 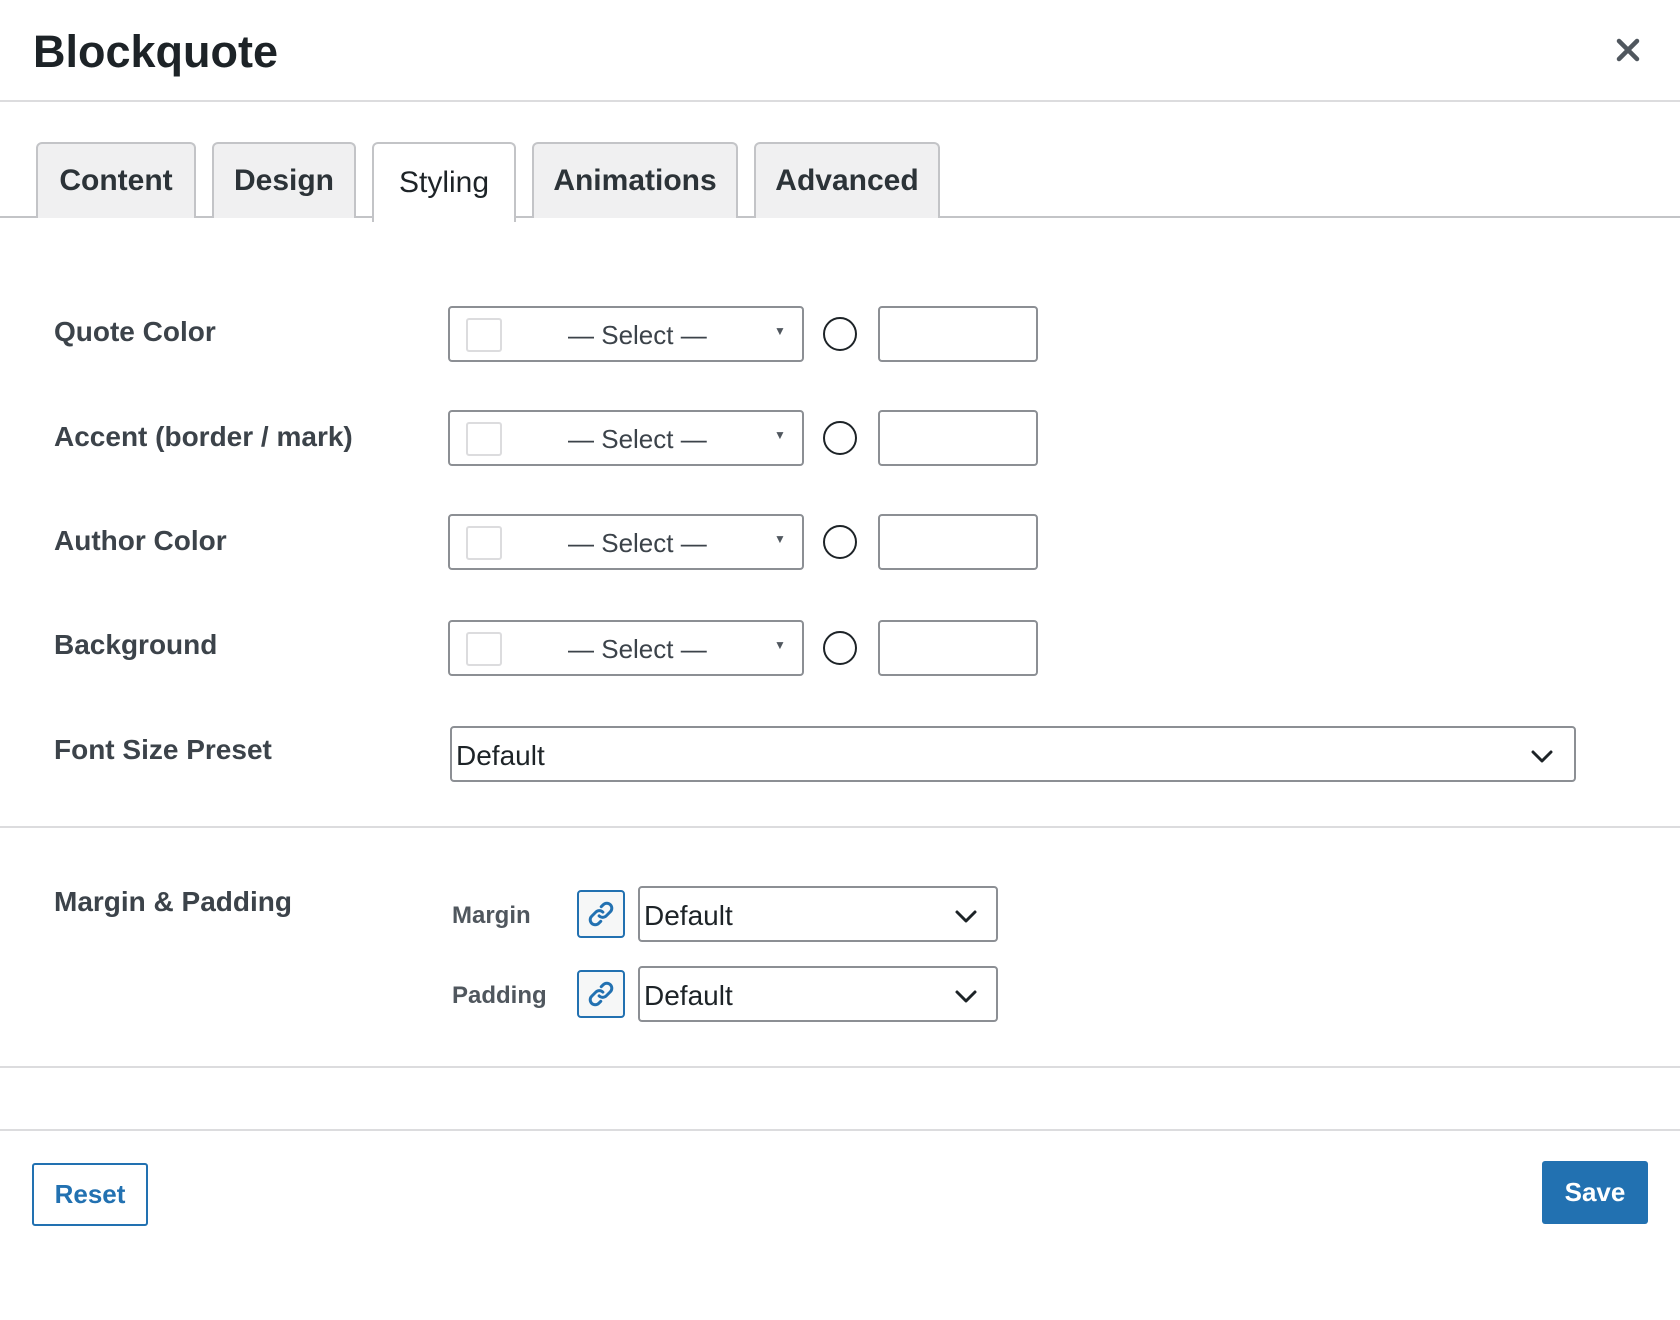 I want to click on quote-color-hex-input, so click(x=958, y=334).